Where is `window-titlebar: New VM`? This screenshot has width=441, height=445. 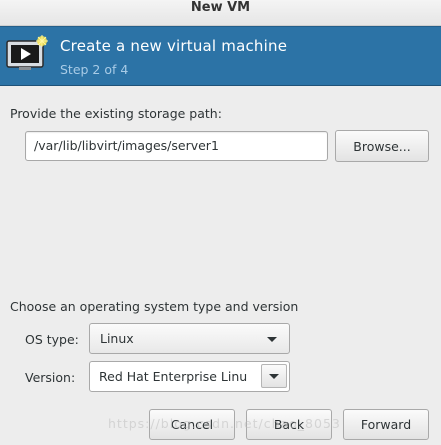
window-titlebar: New VM is located at coordinates (220, 13).